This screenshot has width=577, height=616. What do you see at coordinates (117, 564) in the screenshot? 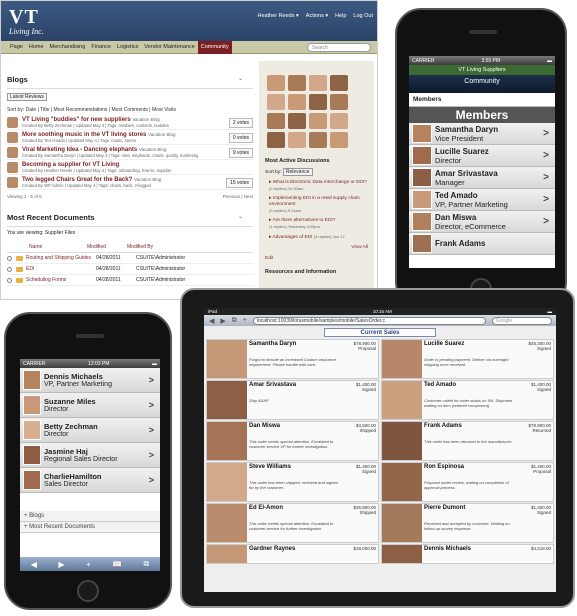
I see `bookmarks-icon: 📖` at bounding box center [117, 564].